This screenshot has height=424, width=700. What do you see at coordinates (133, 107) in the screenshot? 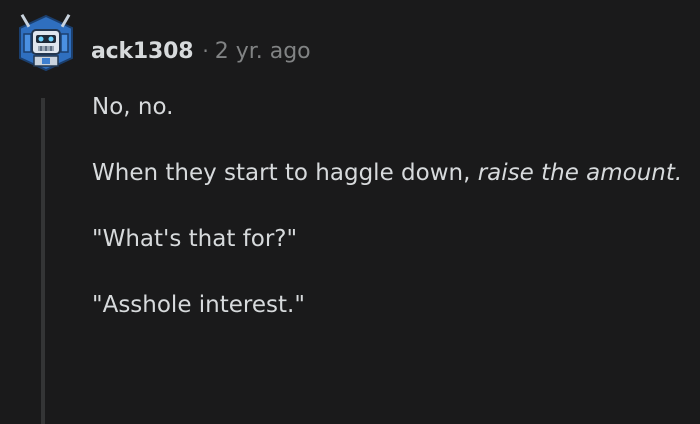
I see `paragraph-text: No, no.` at bounding box center [133, 107].